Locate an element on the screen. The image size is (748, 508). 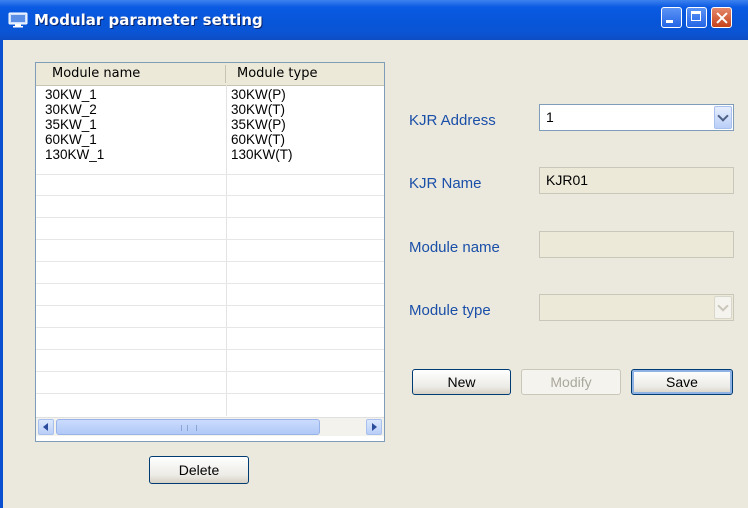
module-type-cell: 130KW(T) is located at coordinates (262, 154).